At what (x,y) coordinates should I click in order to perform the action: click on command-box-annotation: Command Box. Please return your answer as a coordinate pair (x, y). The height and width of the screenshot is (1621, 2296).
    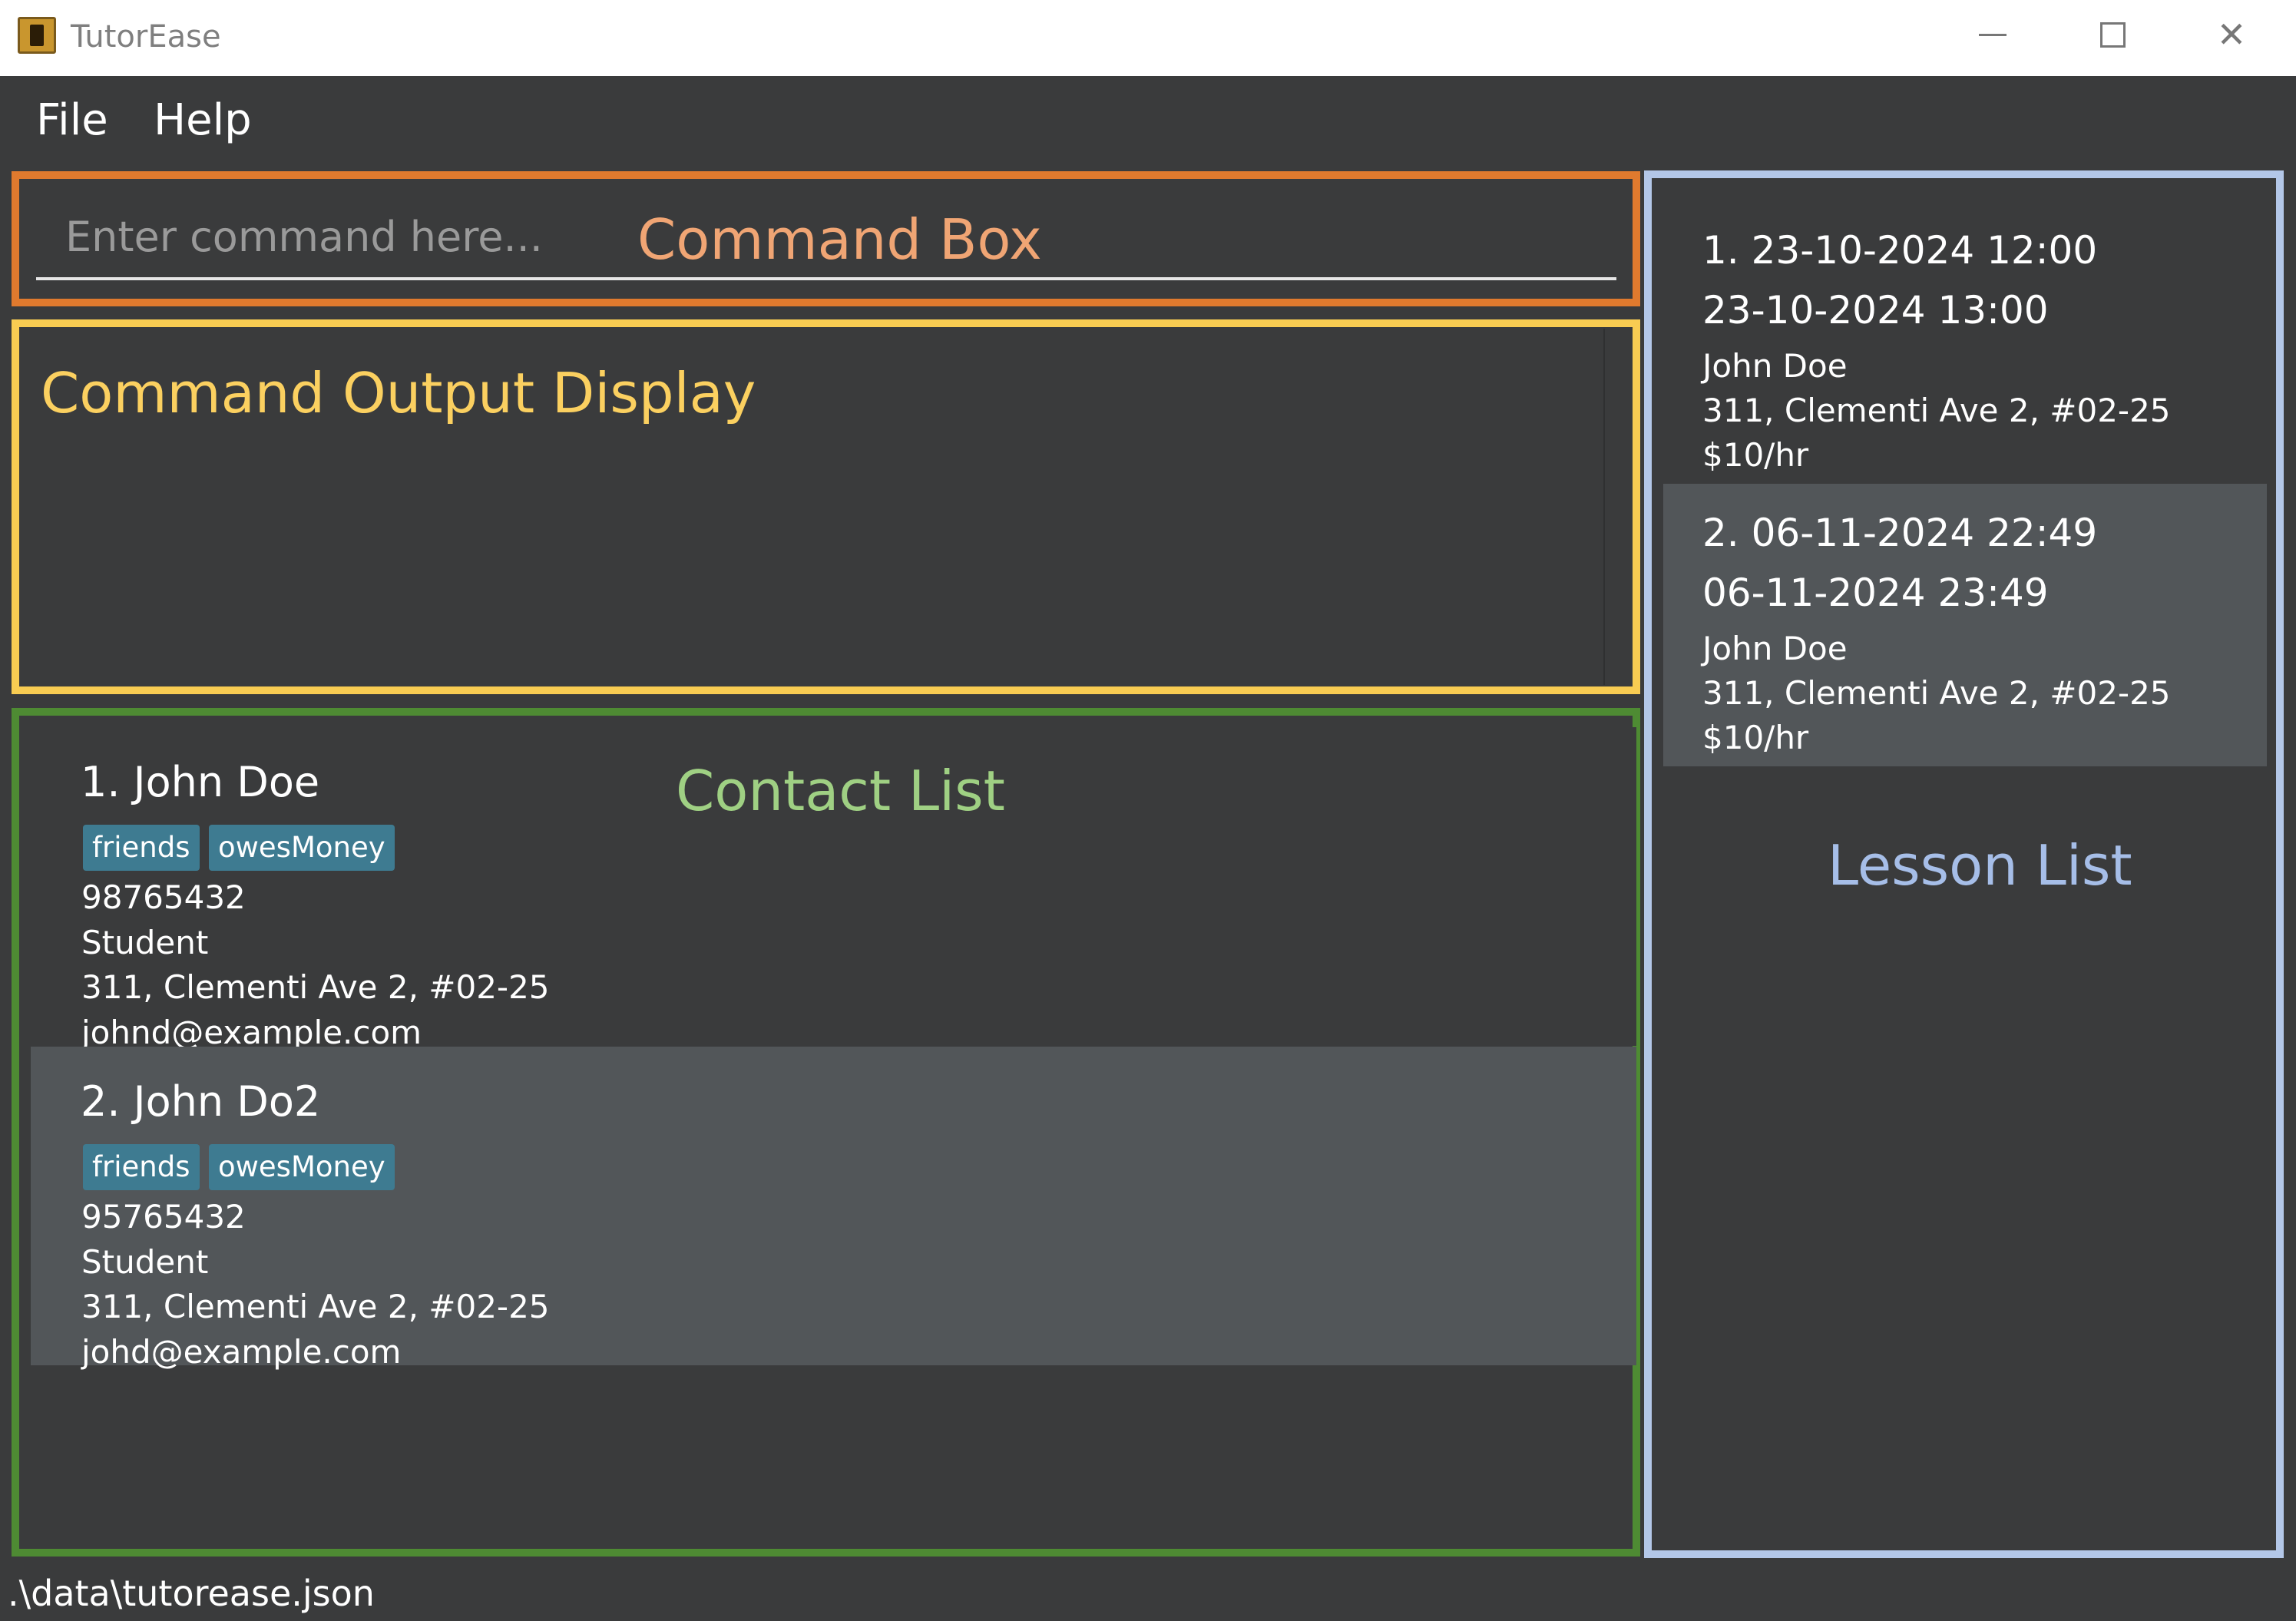
    Looking at the image, I should click on (839, 240).